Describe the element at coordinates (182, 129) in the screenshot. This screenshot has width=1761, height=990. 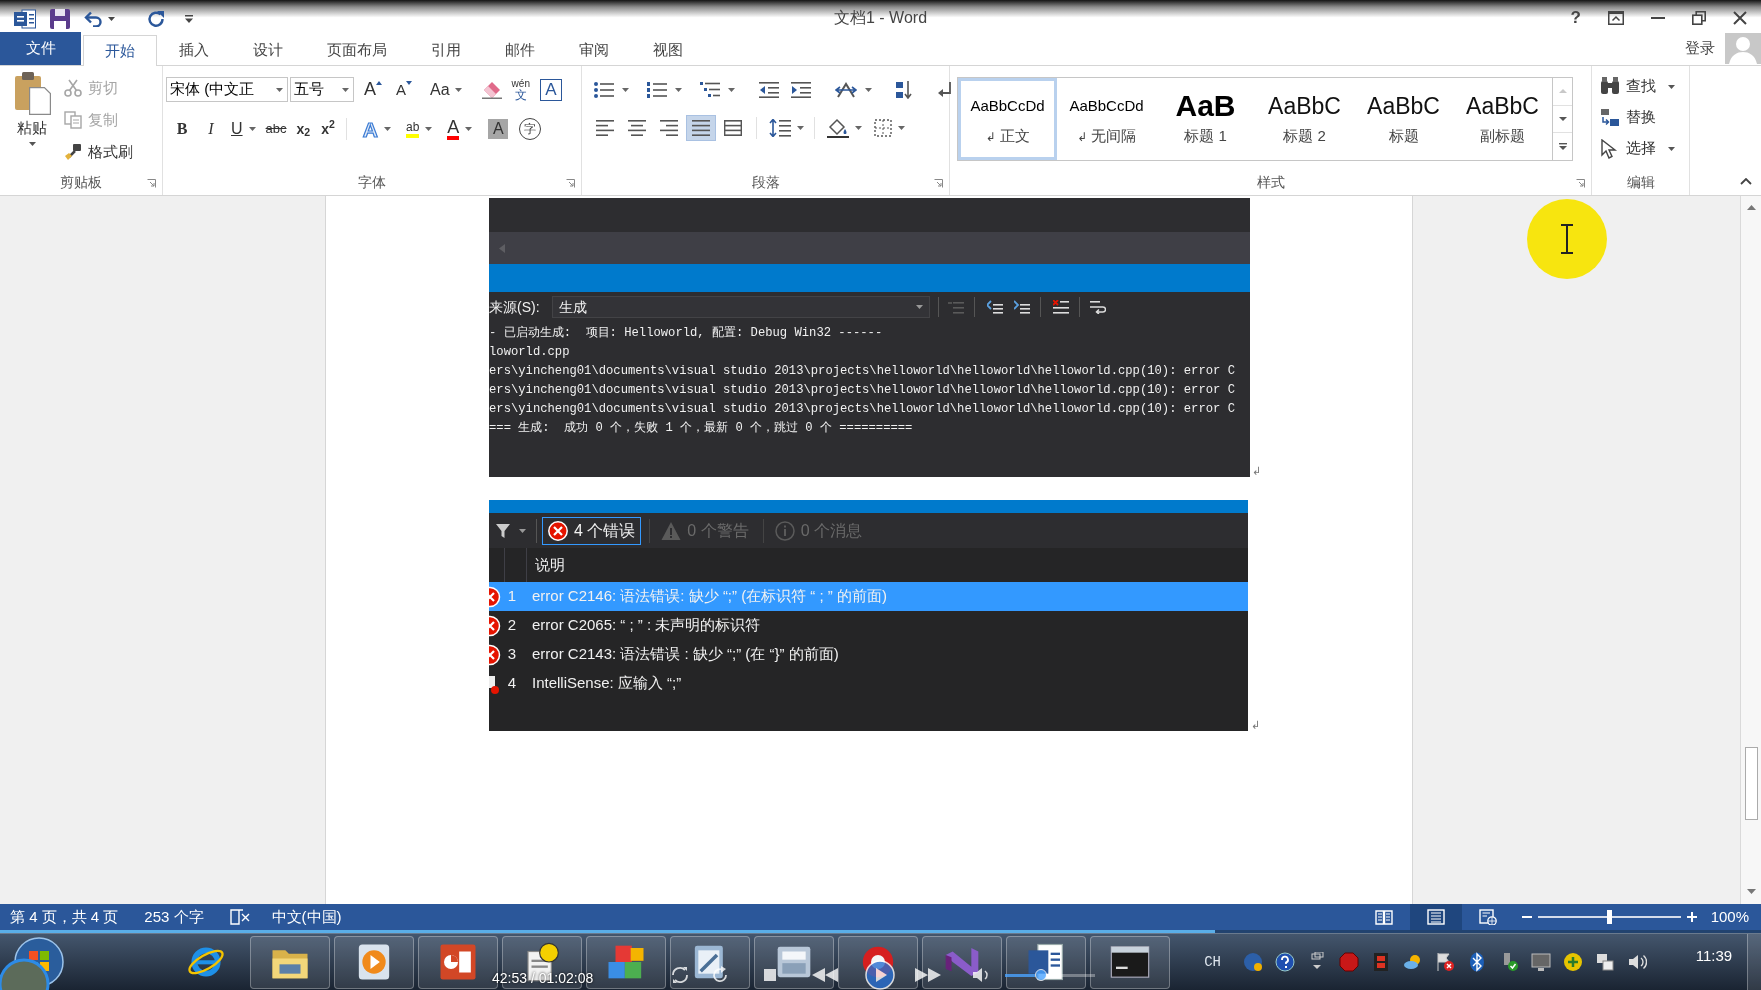
I see `bold-button: B` at that location.